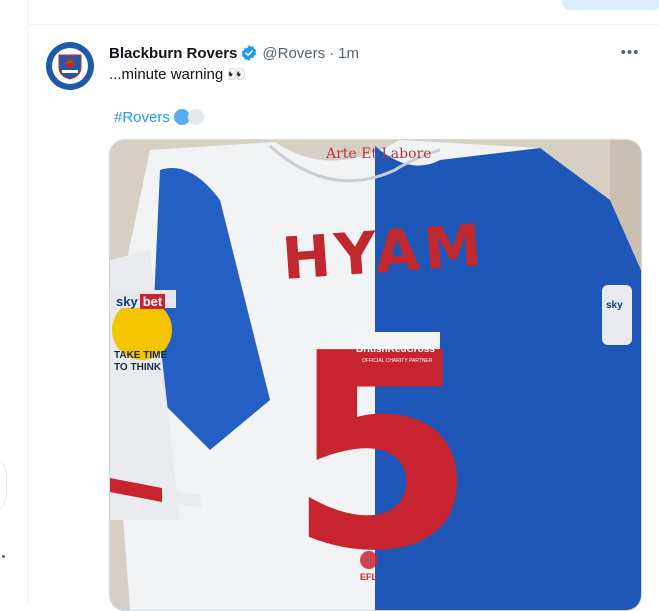  I want to click on hashtag-link: #Rovers, so click(142, 117).